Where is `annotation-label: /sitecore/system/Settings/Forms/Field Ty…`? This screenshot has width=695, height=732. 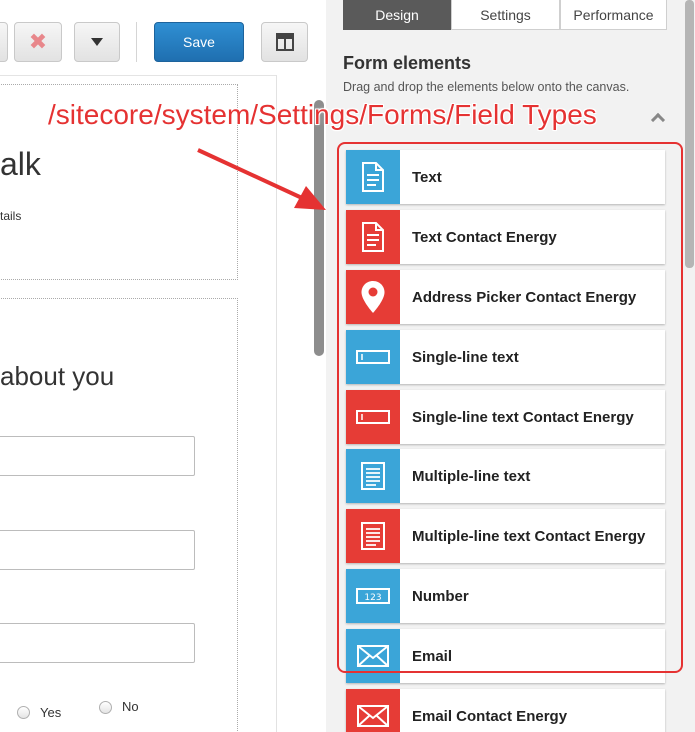
annotation-label: /sitecore/system/Settings/Forms/Field Ty… is located at coordinates (322, 114).